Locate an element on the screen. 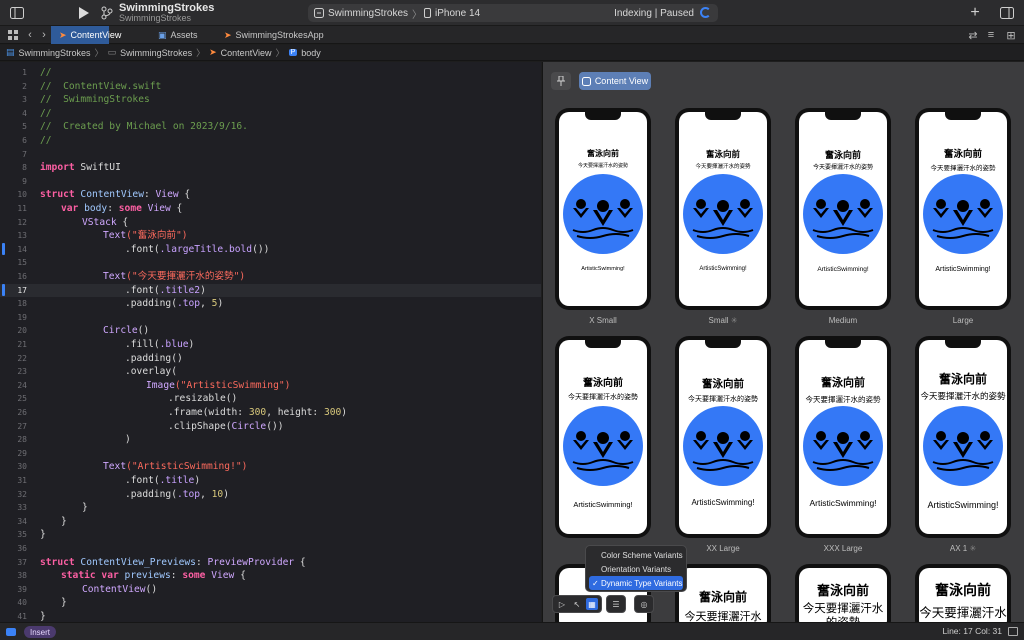 Image resolution: width=1024 pixels, height=640 pixels. variant-label: Small ✳ is located at coordinates (723, 320).